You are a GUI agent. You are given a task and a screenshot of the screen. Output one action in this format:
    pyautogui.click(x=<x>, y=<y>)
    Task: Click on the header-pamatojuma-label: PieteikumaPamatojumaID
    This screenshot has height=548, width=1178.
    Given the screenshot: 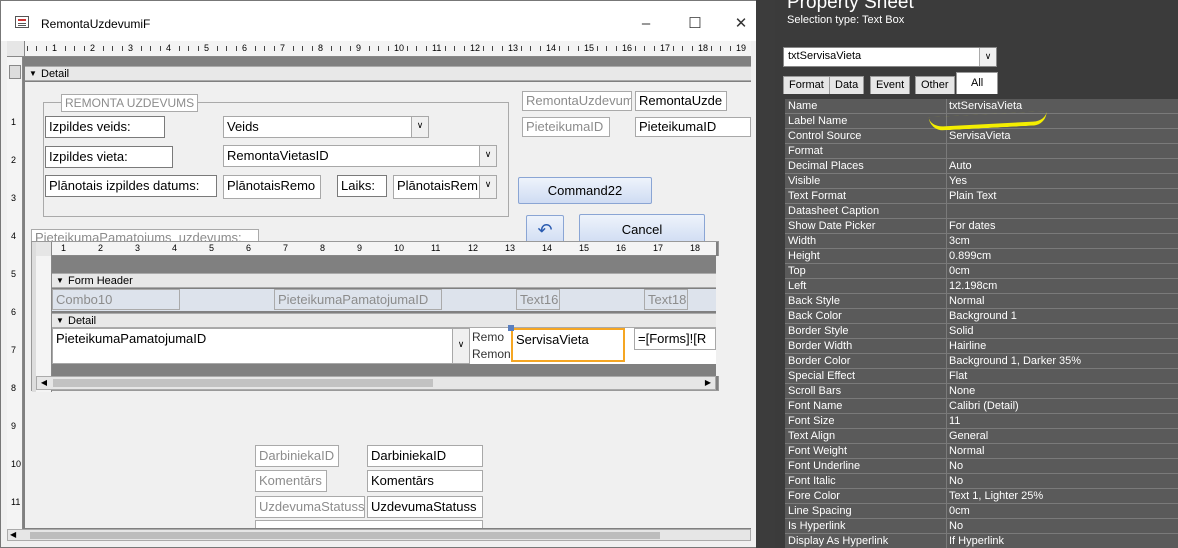 What is the action you would take?
    pyautogui.click(x=358, y=299)
    